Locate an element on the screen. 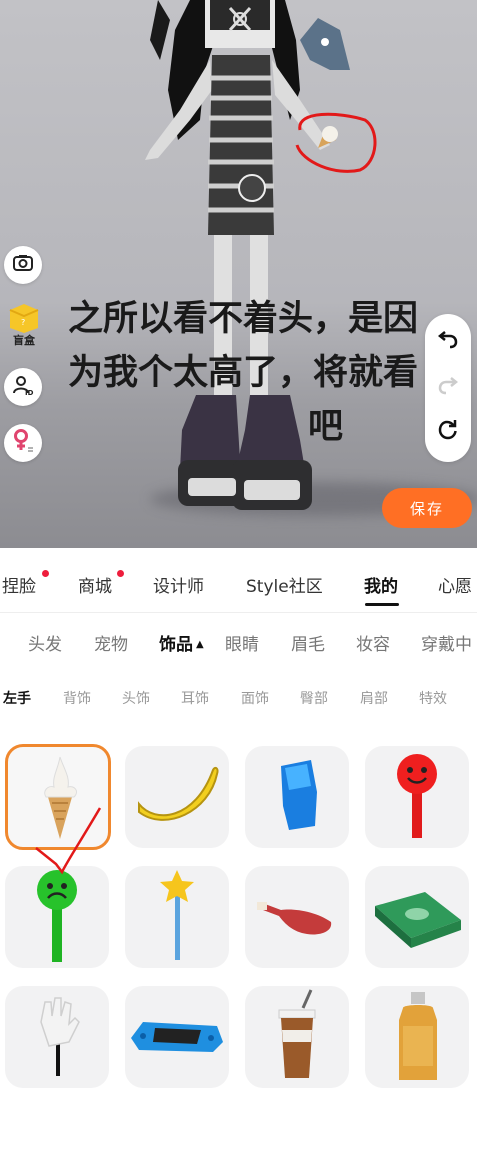 The height and width of the screenshot is (1151, 477). banana-icon is located at coordinates (178, 793).